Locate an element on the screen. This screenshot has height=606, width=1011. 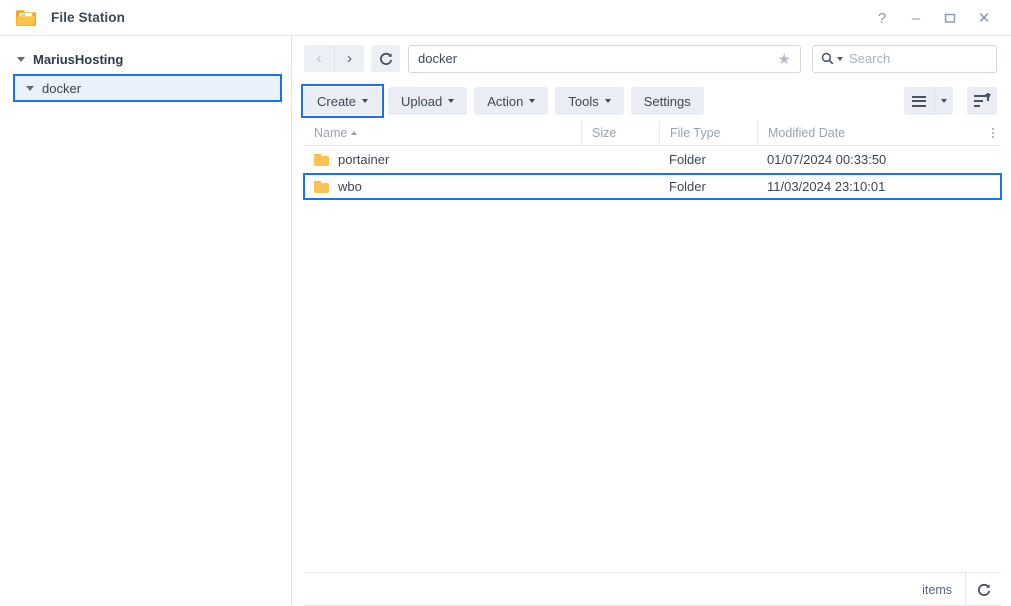
search-input: Search is located at coordinates (904, 58).